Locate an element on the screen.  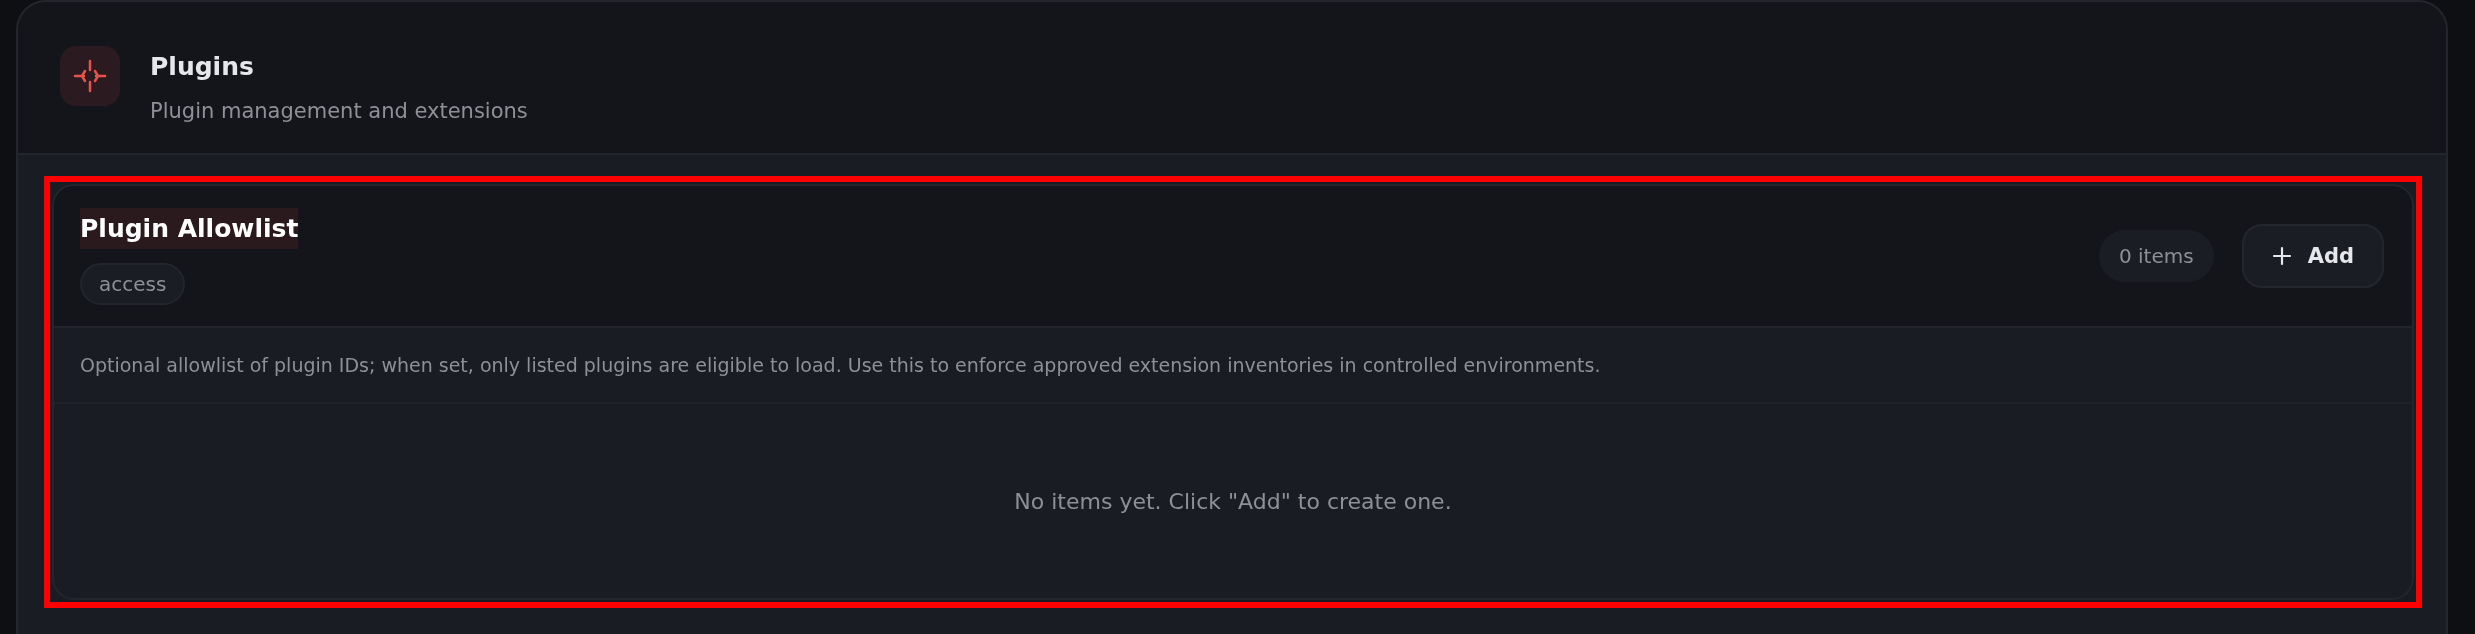
plus-icon is located at coordinates (2281, 256).